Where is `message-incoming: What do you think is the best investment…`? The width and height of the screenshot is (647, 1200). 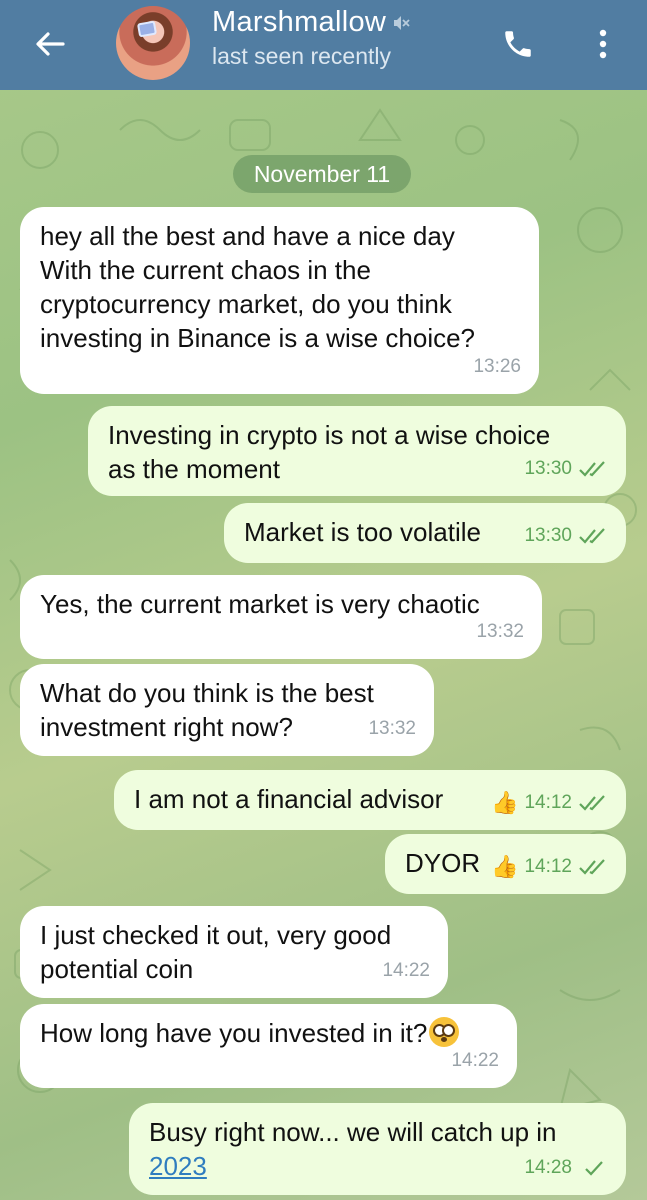
message-incoming: What do you think is the best investment… is located at coordinates (227, 710).